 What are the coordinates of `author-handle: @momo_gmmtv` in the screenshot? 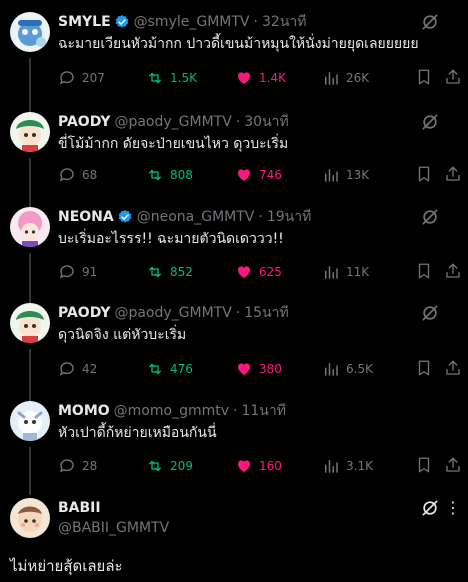 It's located at (171, 411).